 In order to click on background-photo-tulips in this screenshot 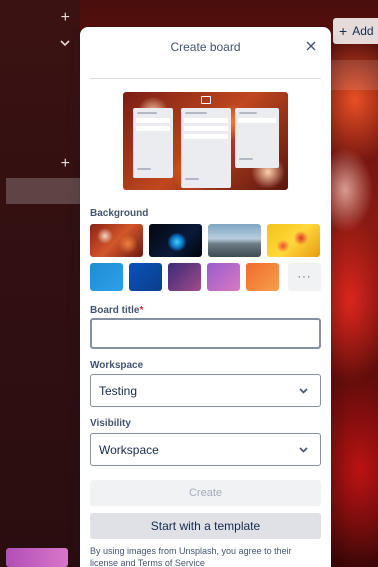, I will do `click(293, 240)`.